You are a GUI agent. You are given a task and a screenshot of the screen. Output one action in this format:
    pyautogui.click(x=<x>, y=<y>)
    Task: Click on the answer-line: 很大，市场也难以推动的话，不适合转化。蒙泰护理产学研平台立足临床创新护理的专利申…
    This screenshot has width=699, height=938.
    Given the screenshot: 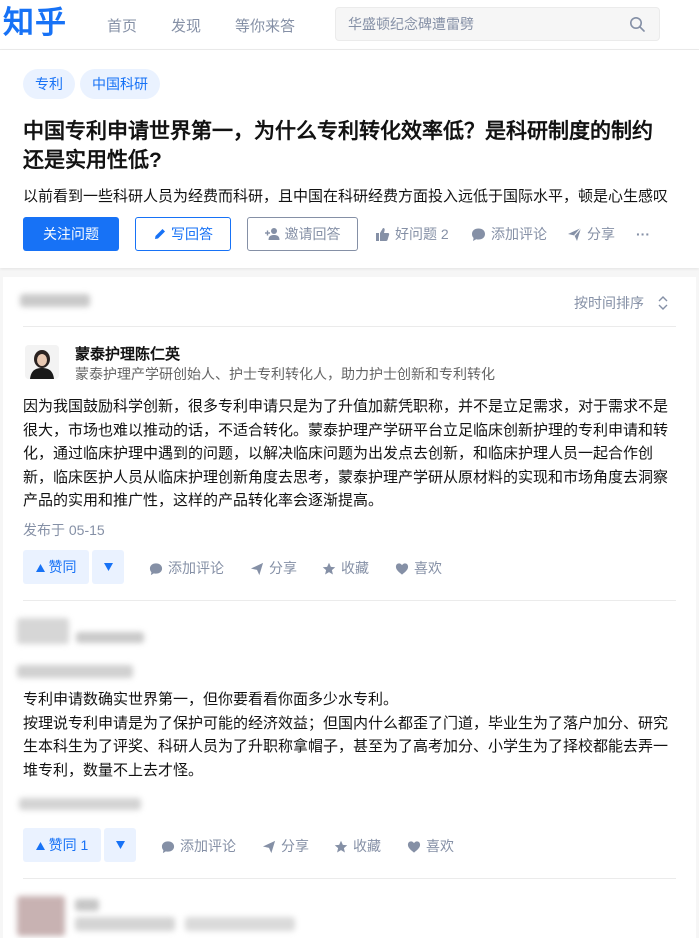 What is the action you would take?
    pyautogui.click(x=346, y=430)
    